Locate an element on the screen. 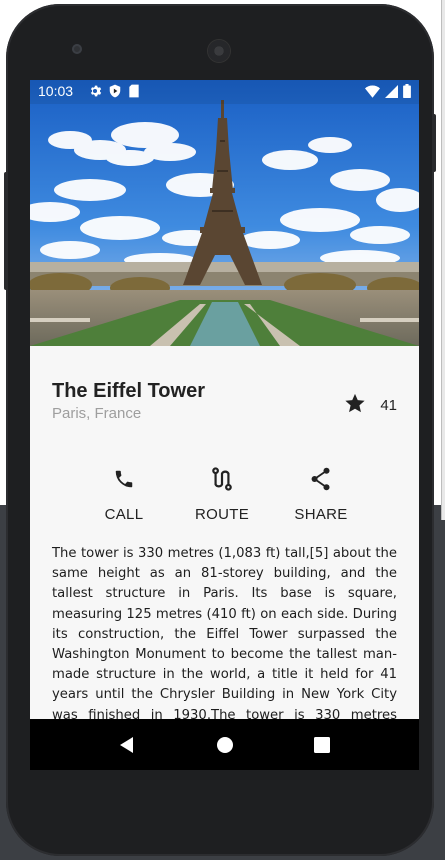  window-edge is located at coordinates (443, 260).